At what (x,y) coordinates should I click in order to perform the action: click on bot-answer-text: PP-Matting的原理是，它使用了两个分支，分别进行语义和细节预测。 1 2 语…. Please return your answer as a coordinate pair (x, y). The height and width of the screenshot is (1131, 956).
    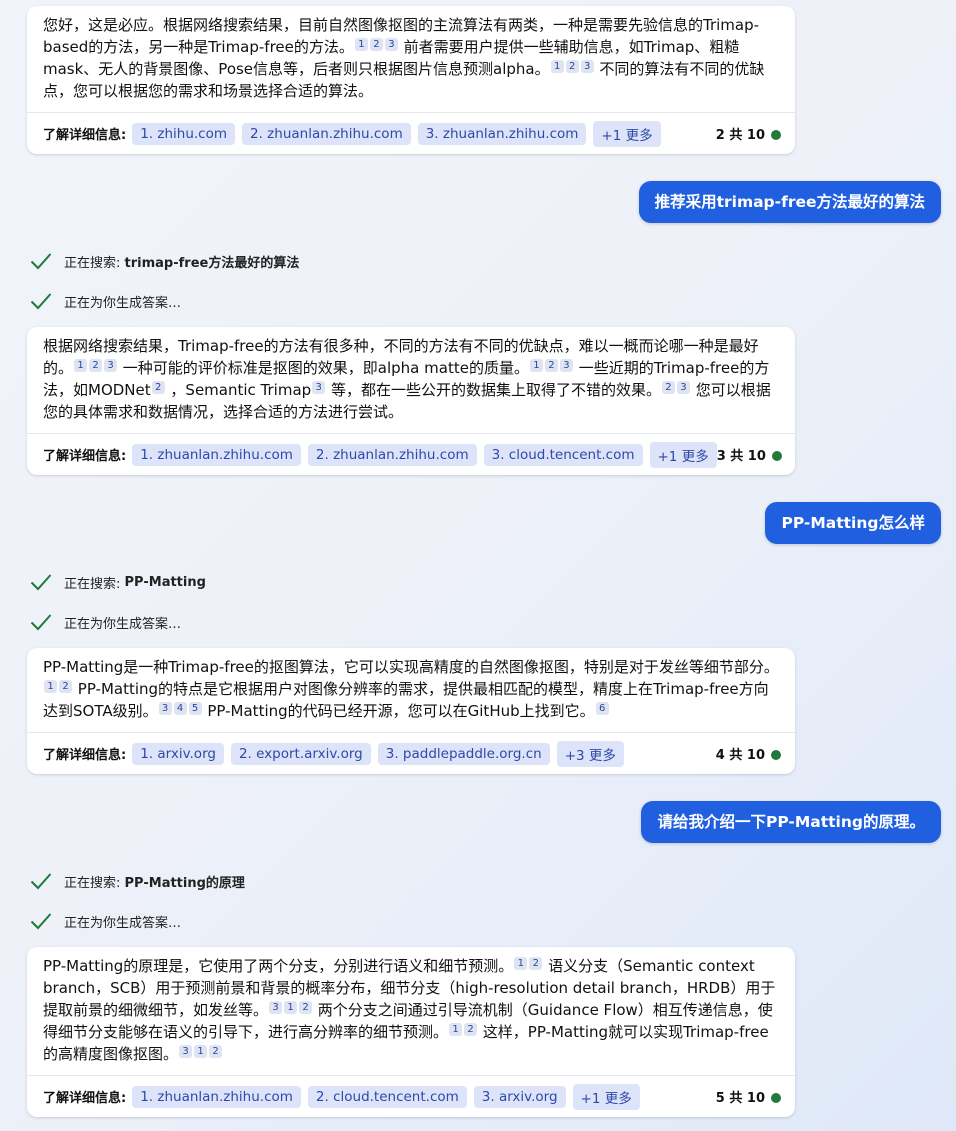
    Looking at the image, I should click on (411, 1011).